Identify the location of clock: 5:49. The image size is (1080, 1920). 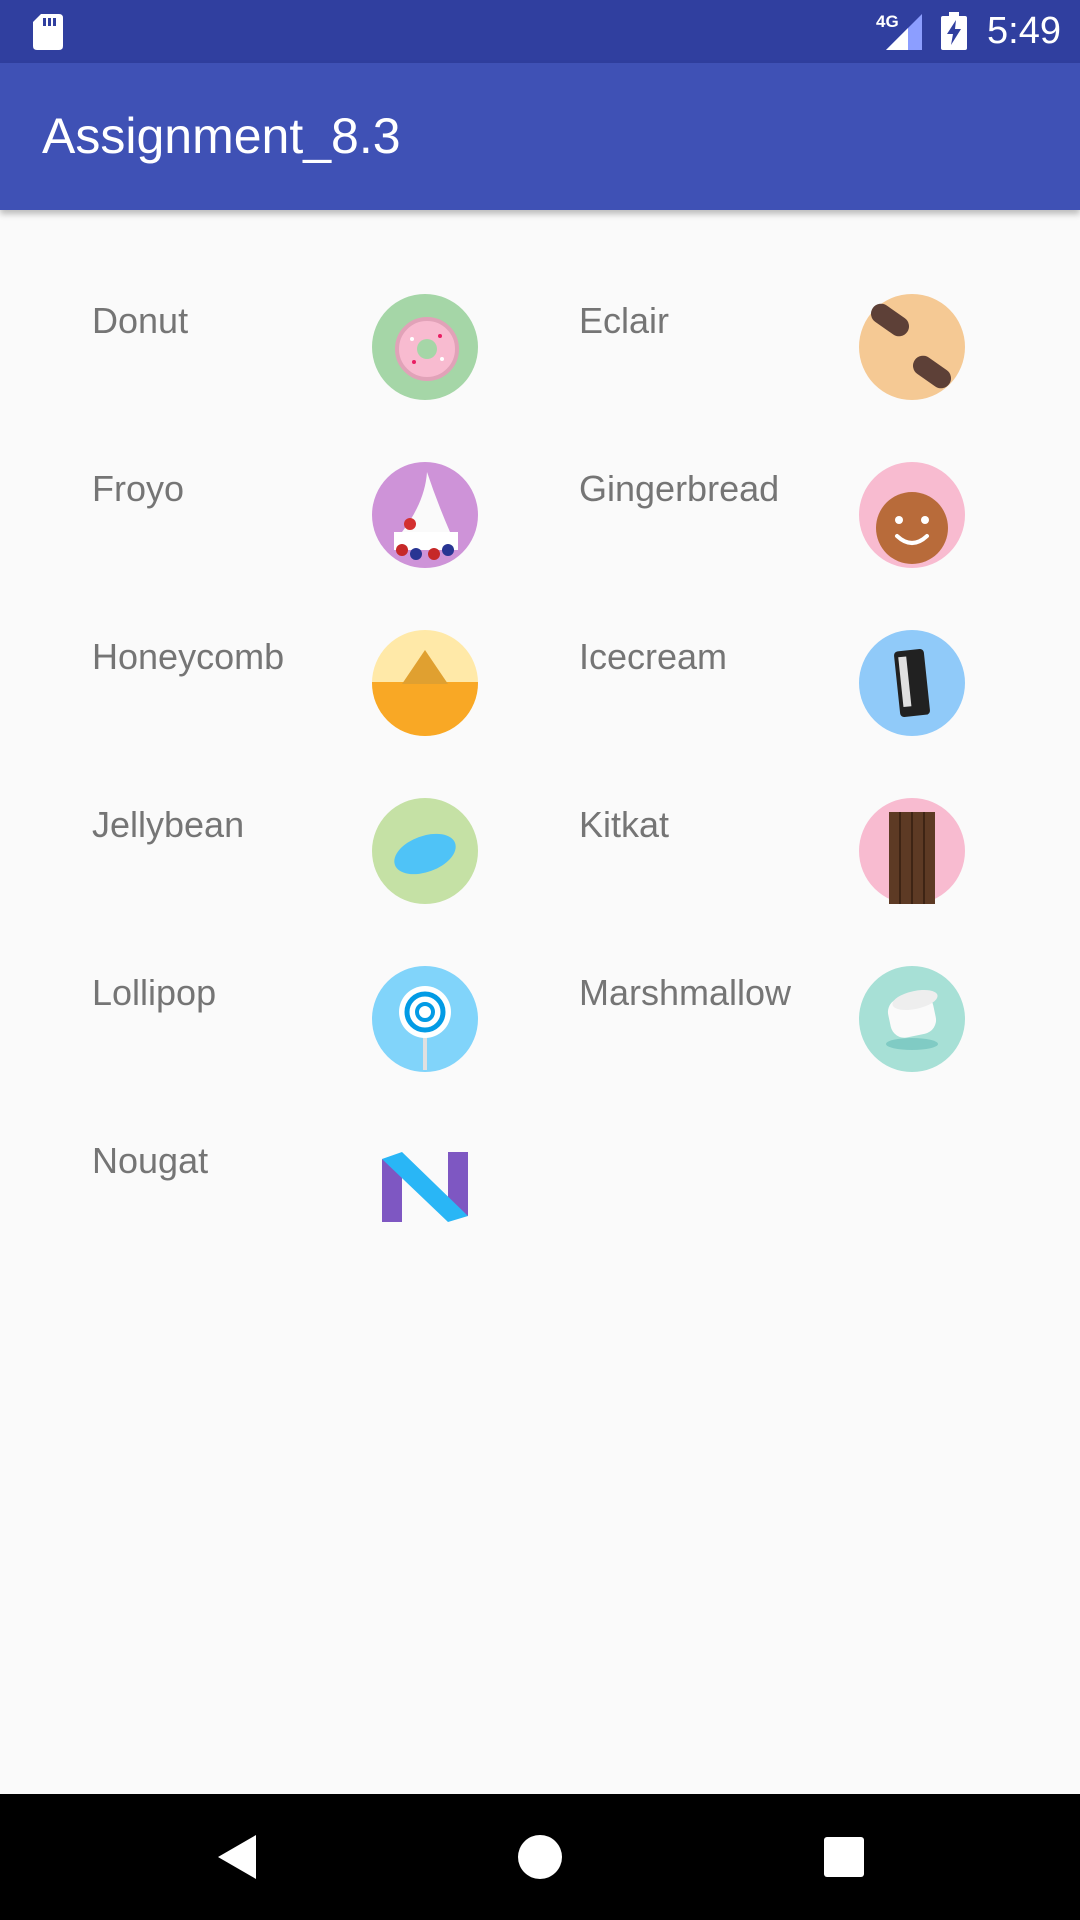
(1024, 31).